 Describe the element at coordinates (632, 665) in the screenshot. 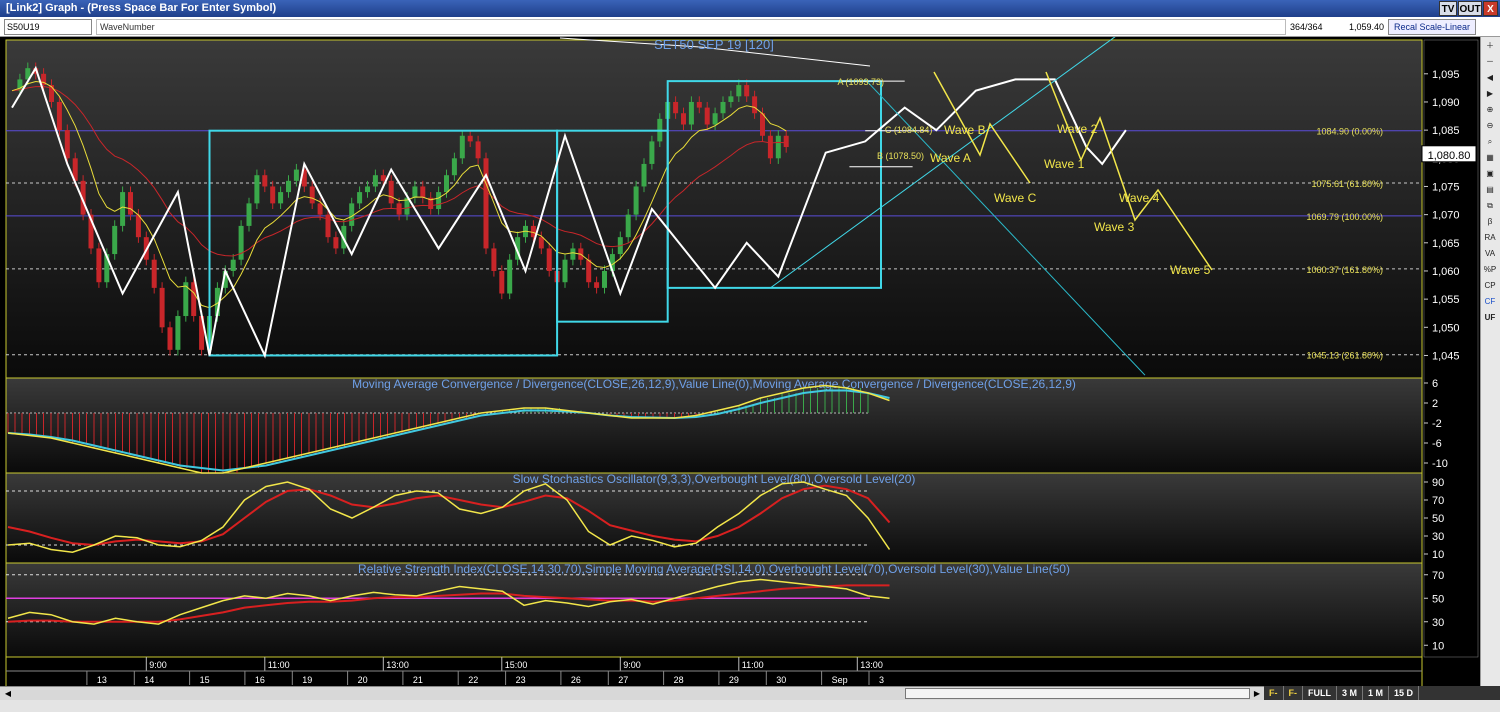

I see `time-label: 9:00` at that location.